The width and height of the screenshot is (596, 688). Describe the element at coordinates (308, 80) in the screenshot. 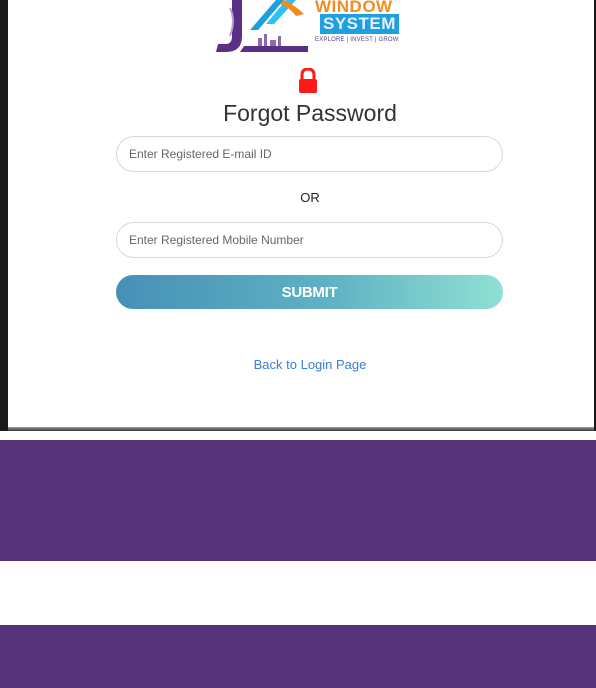

I see `lock-icon` at that location.